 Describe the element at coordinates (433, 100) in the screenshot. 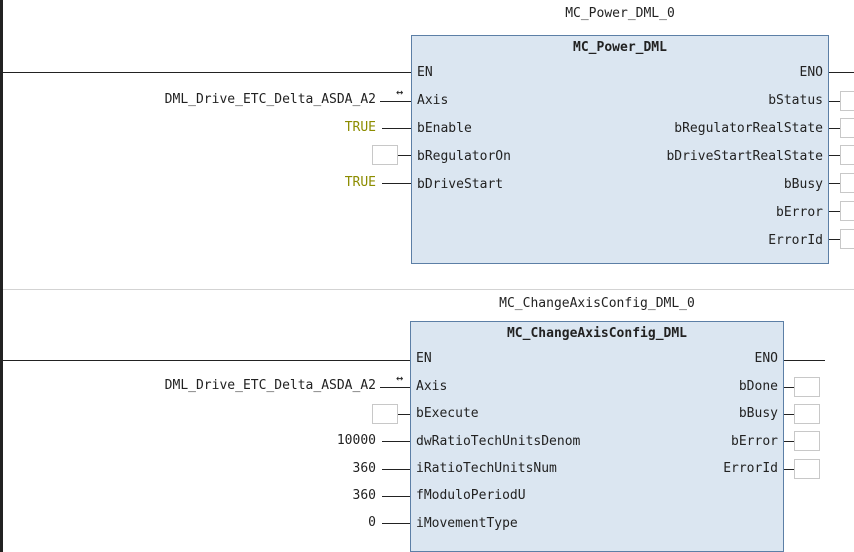

I see `pin-axis: Axis` at that location.